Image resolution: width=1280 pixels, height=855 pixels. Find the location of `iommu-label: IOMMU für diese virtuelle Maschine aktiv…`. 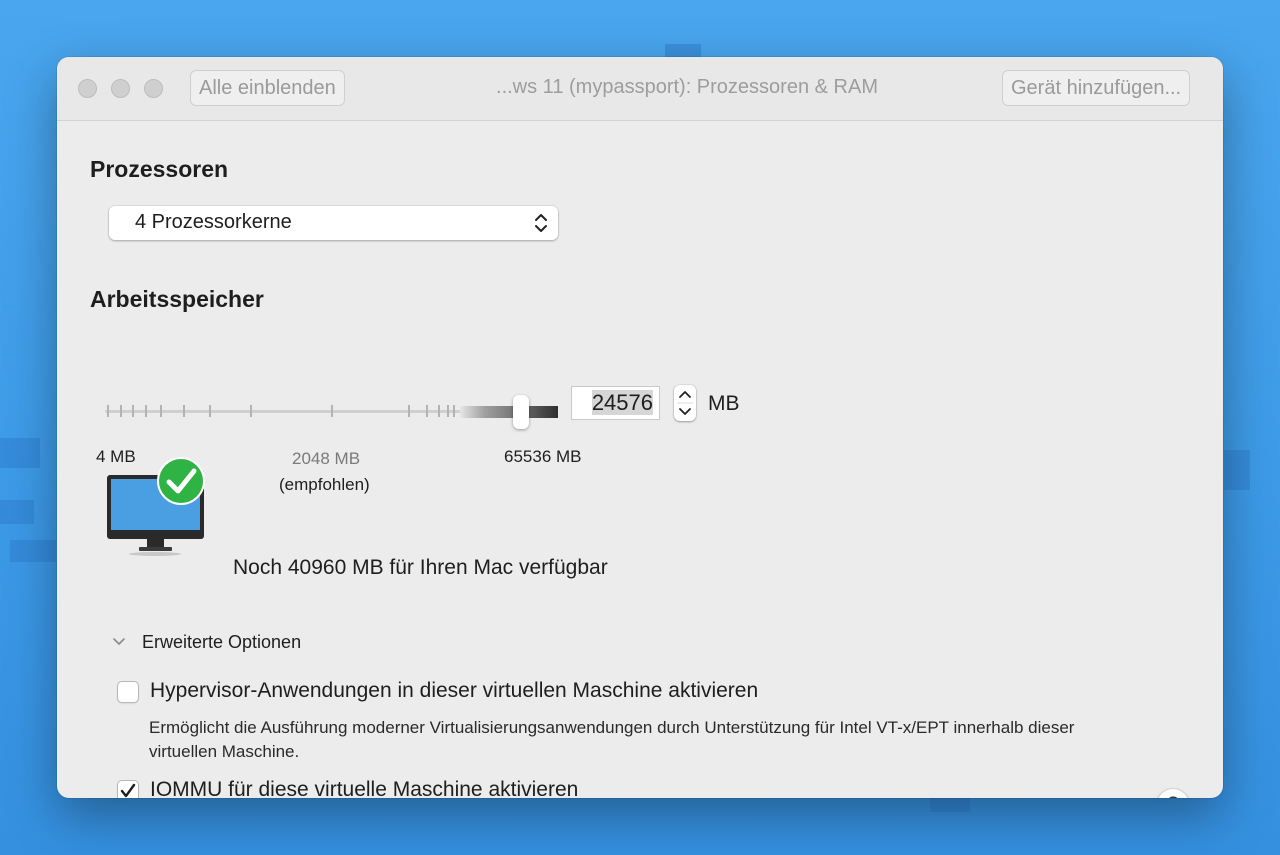

iommu-label: IOMMU für diese virtuelle Maschine aktiv… is located at coordinates (364, 788).